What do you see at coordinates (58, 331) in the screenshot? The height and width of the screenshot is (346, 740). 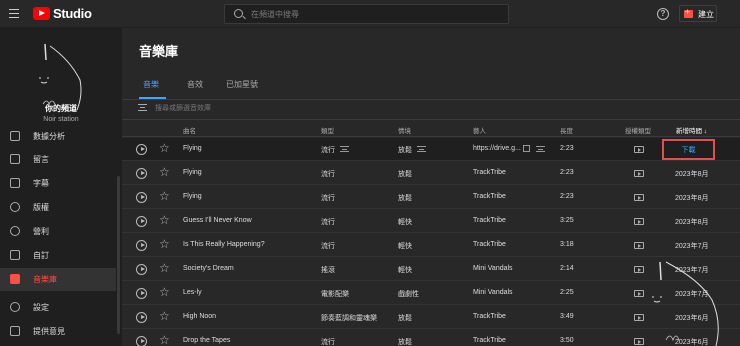 I see `sidebar-item-feedback: 提供意見` at bounding box center [58, 331].